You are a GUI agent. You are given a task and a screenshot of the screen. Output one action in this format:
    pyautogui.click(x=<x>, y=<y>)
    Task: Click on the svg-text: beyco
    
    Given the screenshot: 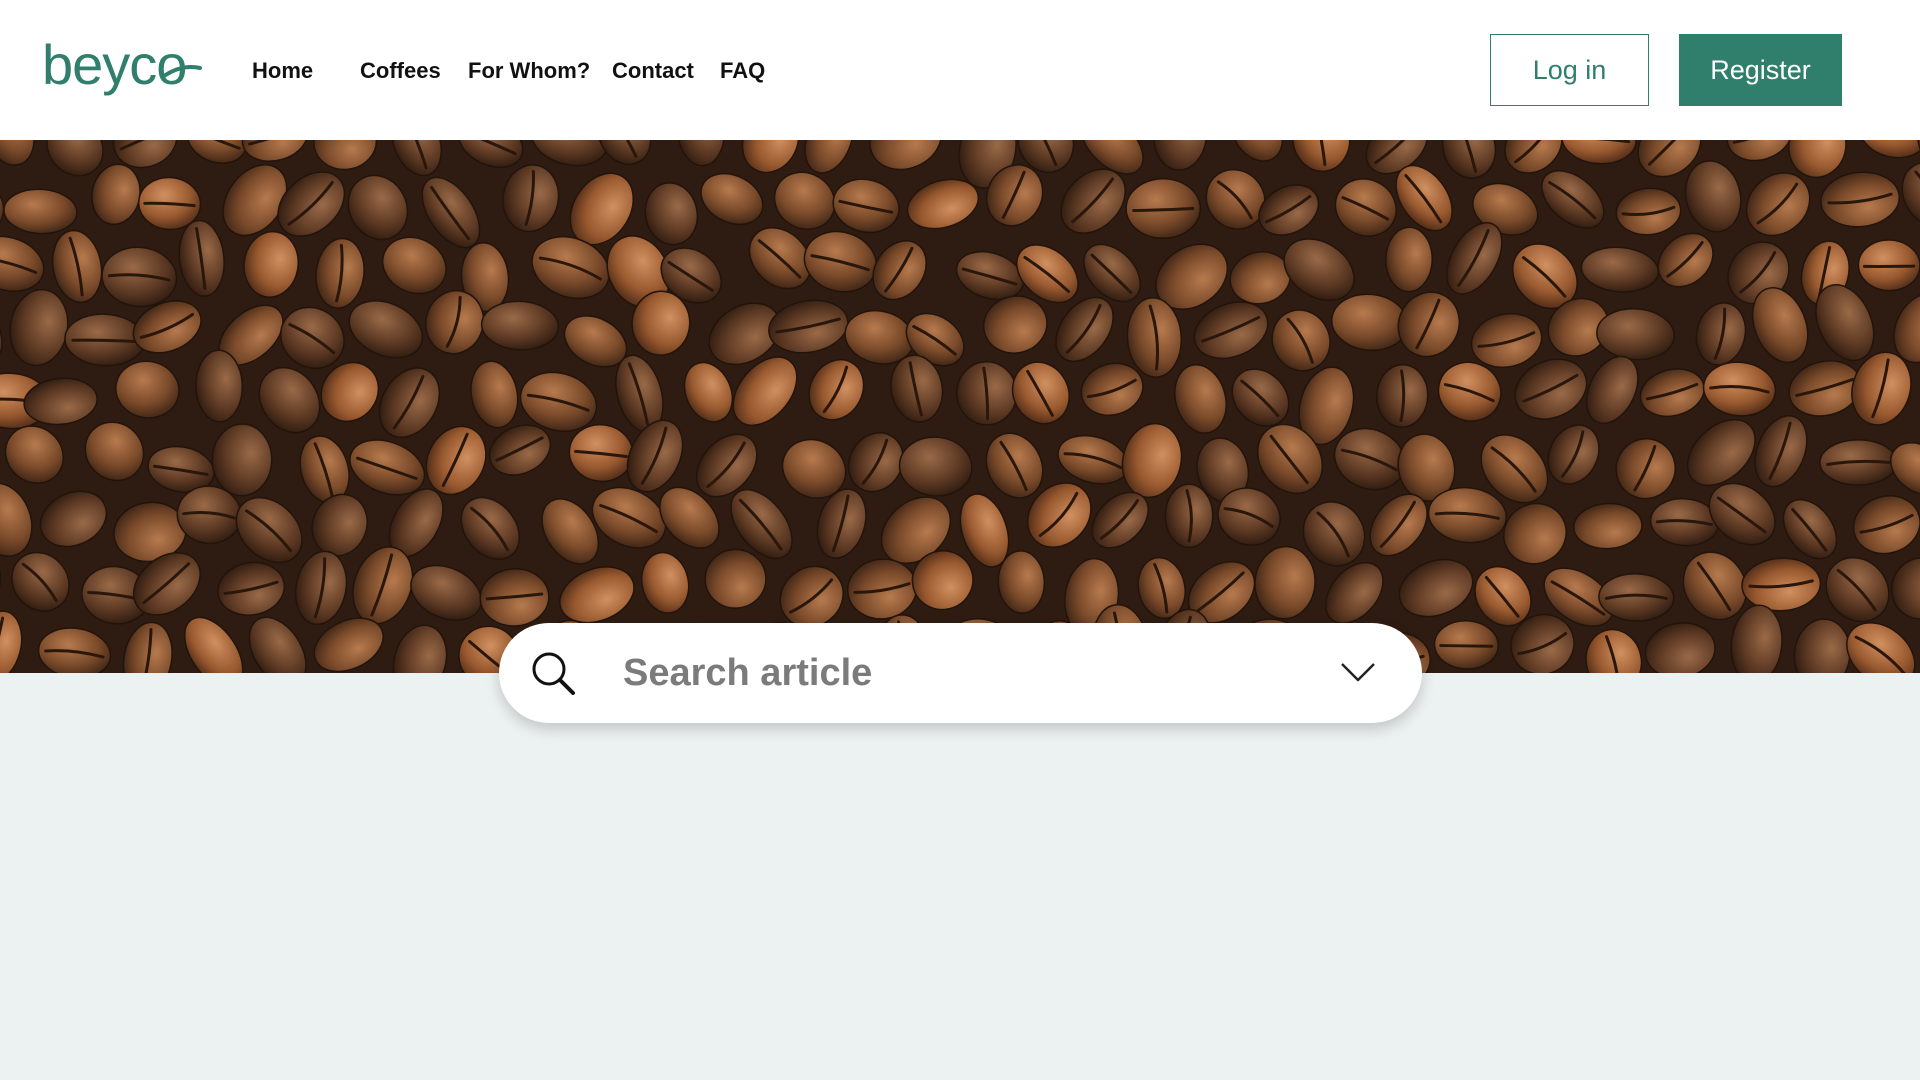 What is the action you would take?
    pyautogui.click(x=114, y=64)
    